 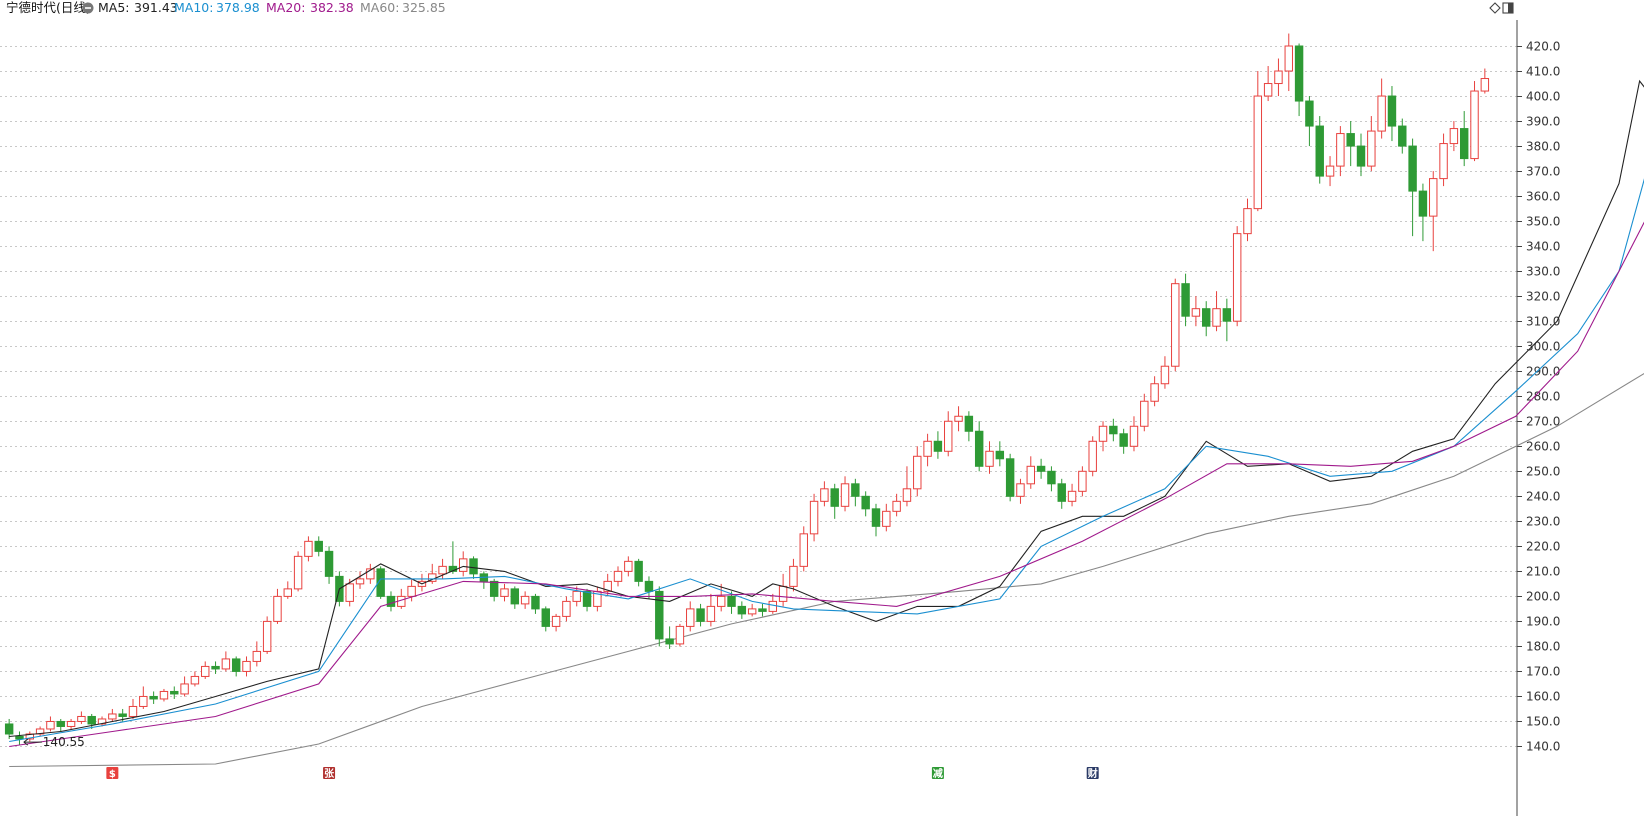 I want to click on event-marker: $, so click(x=112, y=773).